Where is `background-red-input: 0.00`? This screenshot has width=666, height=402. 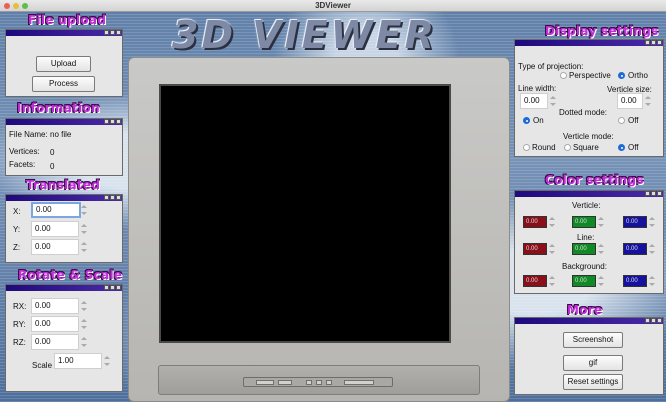 background-red-input: 0.00 is located at coordinates (535, 281).